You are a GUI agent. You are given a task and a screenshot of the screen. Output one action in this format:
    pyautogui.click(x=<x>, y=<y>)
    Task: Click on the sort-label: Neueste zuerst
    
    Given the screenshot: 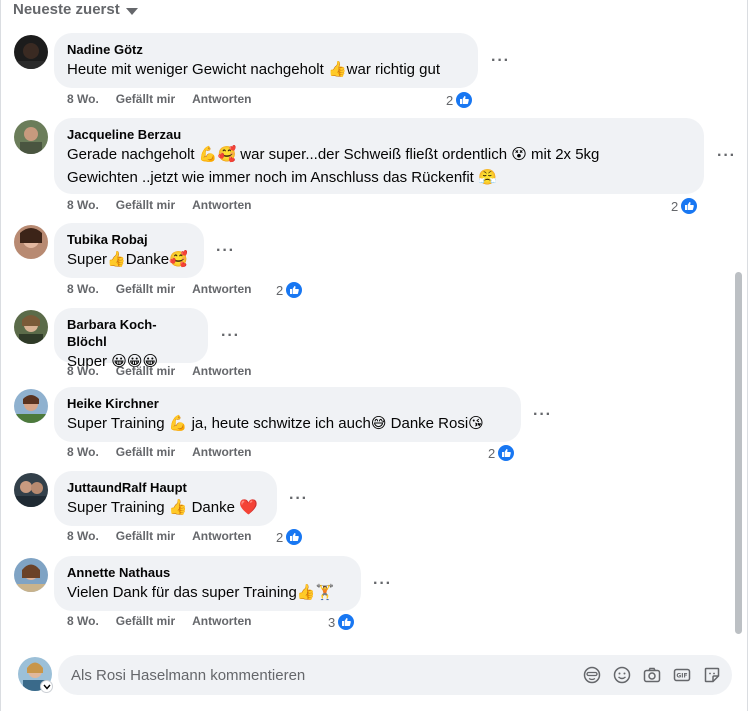 What is the action you would take?
    pyautogui.click(x=66, y=9)
    